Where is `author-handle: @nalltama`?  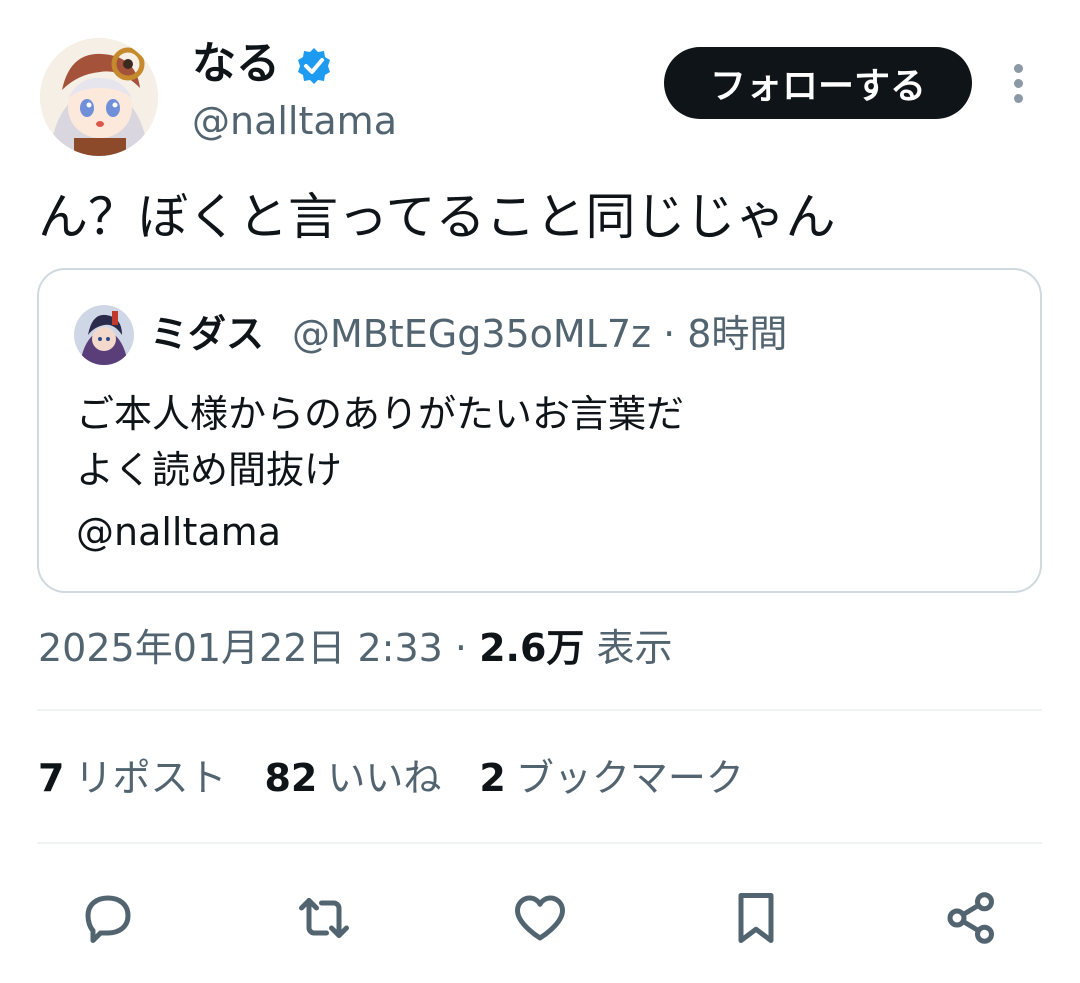
author-handle: @nalltama is located at coordinates (294, 121).